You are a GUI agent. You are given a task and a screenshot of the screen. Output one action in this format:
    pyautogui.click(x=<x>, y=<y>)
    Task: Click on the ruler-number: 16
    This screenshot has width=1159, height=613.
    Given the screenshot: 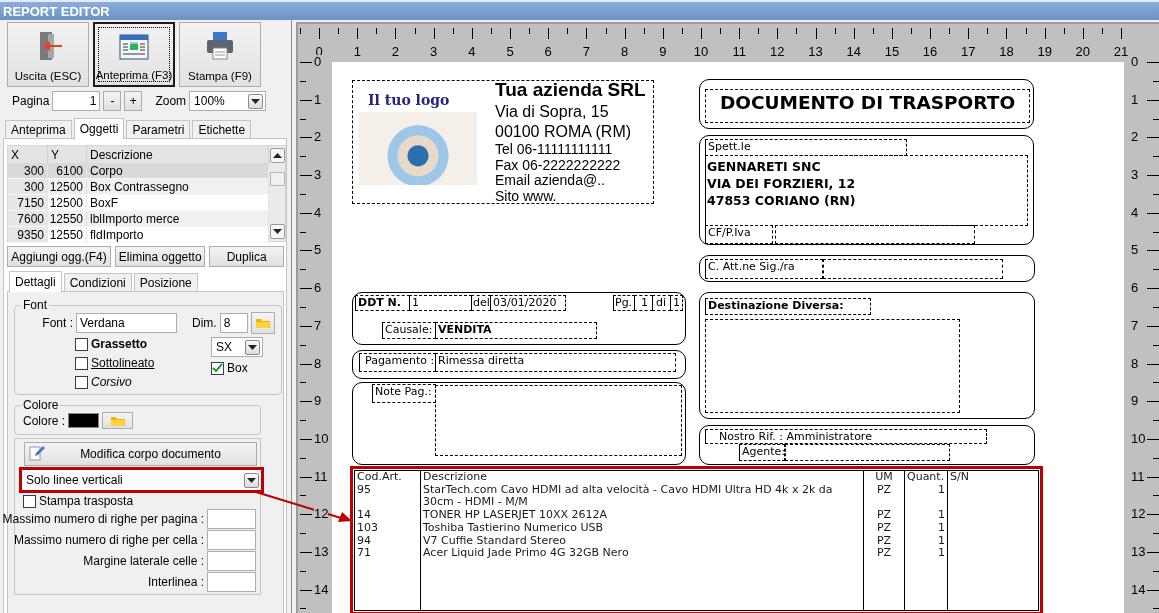 What is the action you would take?
    pyautogui.click(x=930, y=52)
    